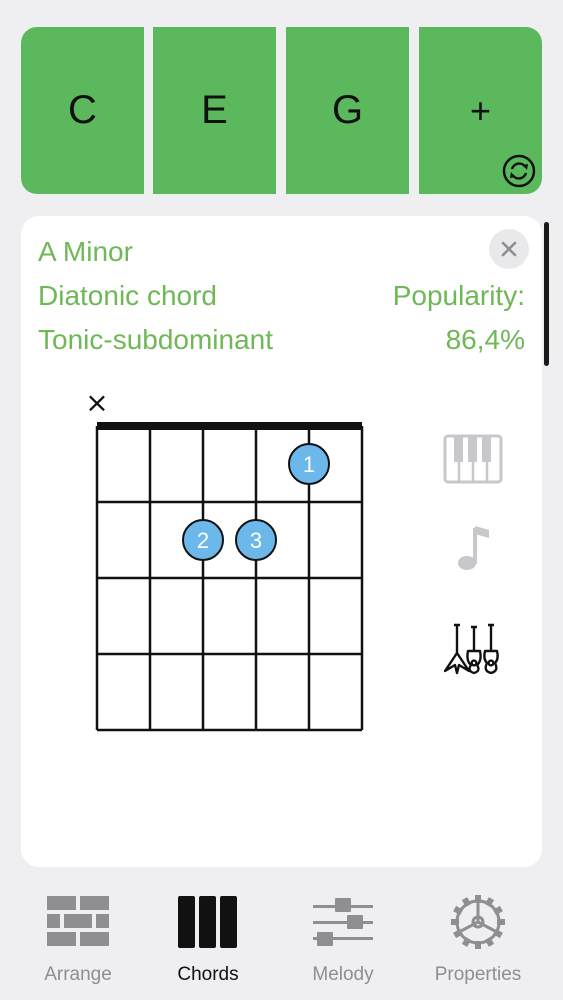 This screenshot has height=1000, width=563. Describe the element at coordinates (473, 649) in the screenshot. I see `guitars-icon` at that location.